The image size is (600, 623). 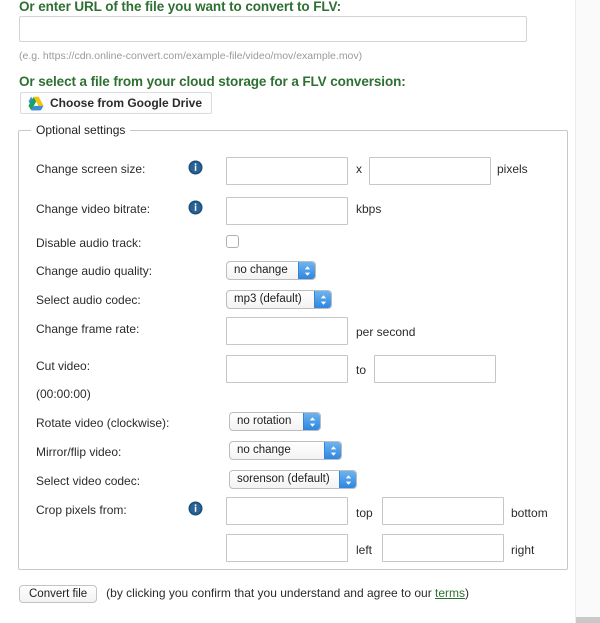 I want to click on audio-codec-select: mp3 (default), so click(x=279, y=299).